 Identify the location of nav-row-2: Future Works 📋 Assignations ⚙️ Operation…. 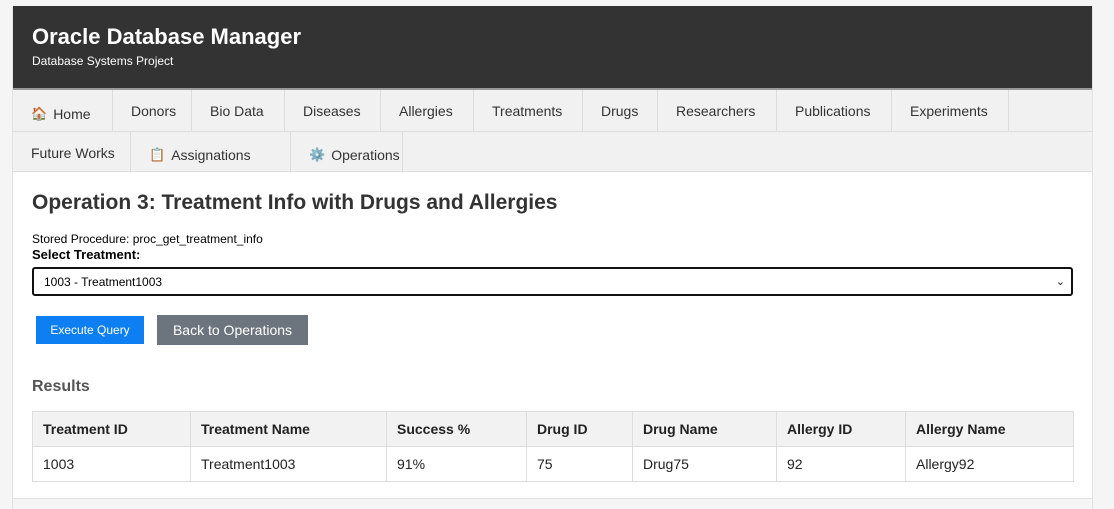
(552, 152).